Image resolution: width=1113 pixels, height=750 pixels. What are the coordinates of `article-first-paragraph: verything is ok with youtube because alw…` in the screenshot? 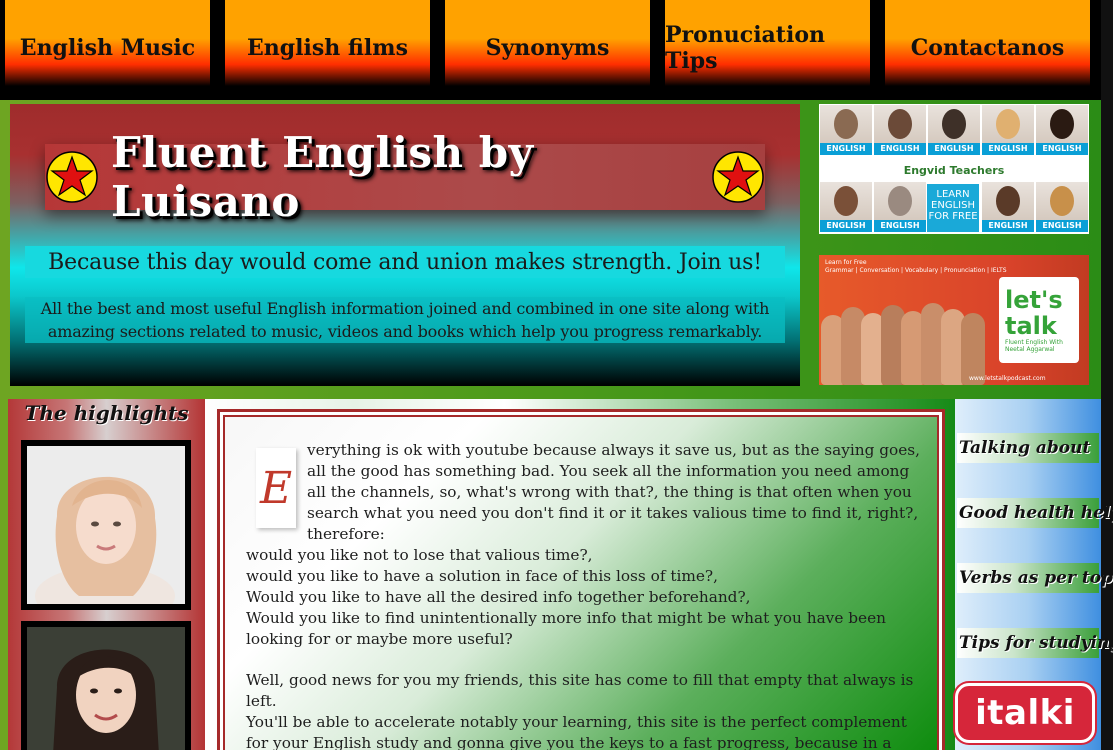 It's located at (614, 492).